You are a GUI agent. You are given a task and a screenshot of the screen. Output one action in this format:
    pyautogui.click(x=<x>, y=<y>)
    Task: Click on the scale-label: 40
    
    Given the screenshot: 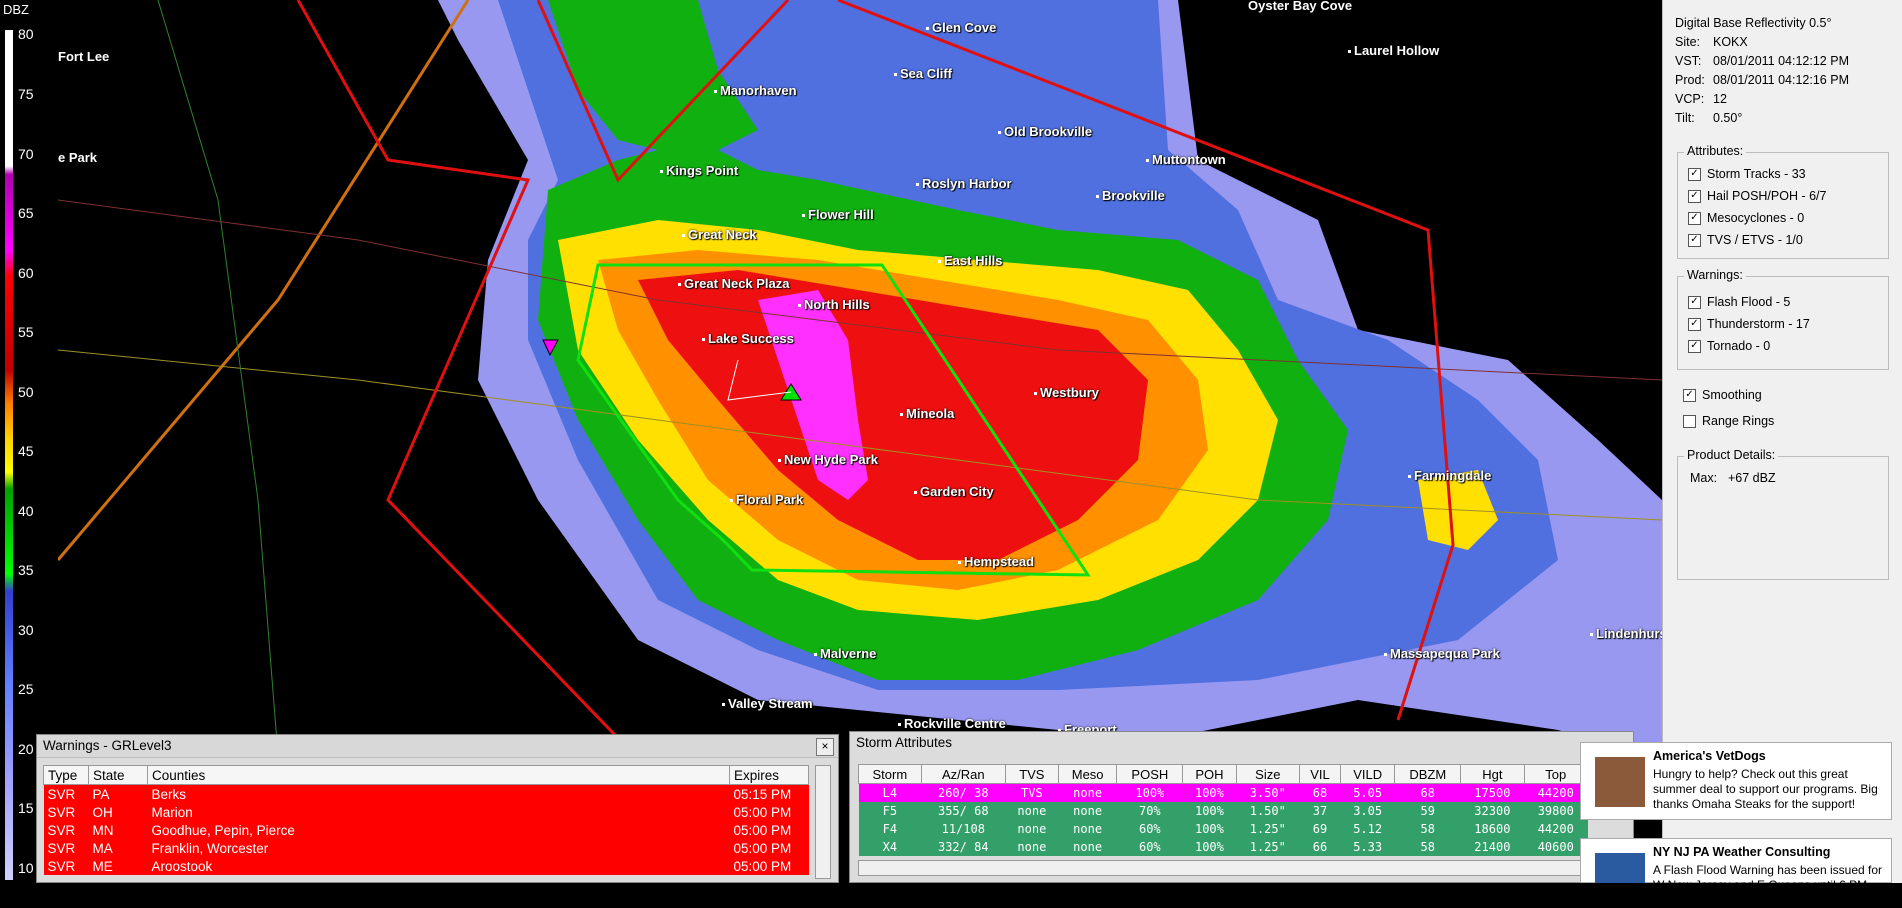 What is the action you would take?
    pyautogui.click(x=26, y=511)
    